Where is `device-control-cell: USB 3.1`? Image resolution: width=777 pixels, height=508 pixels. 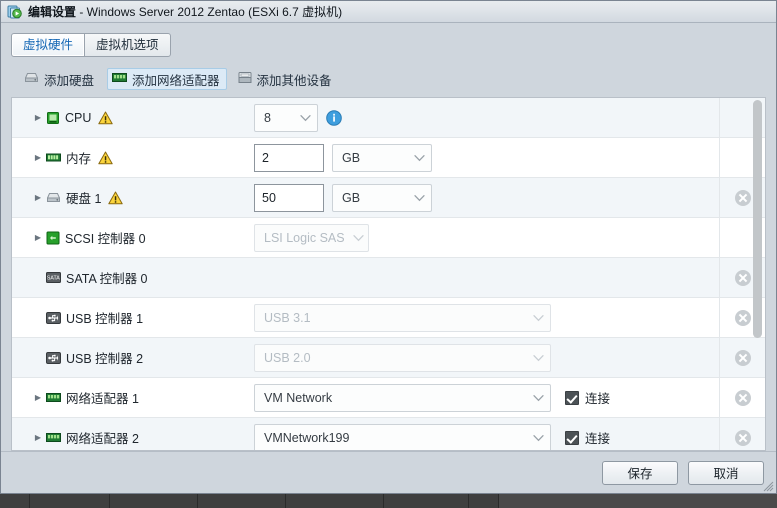
device-control-cell: USB 3.1 is located at coordinates (482, 317).